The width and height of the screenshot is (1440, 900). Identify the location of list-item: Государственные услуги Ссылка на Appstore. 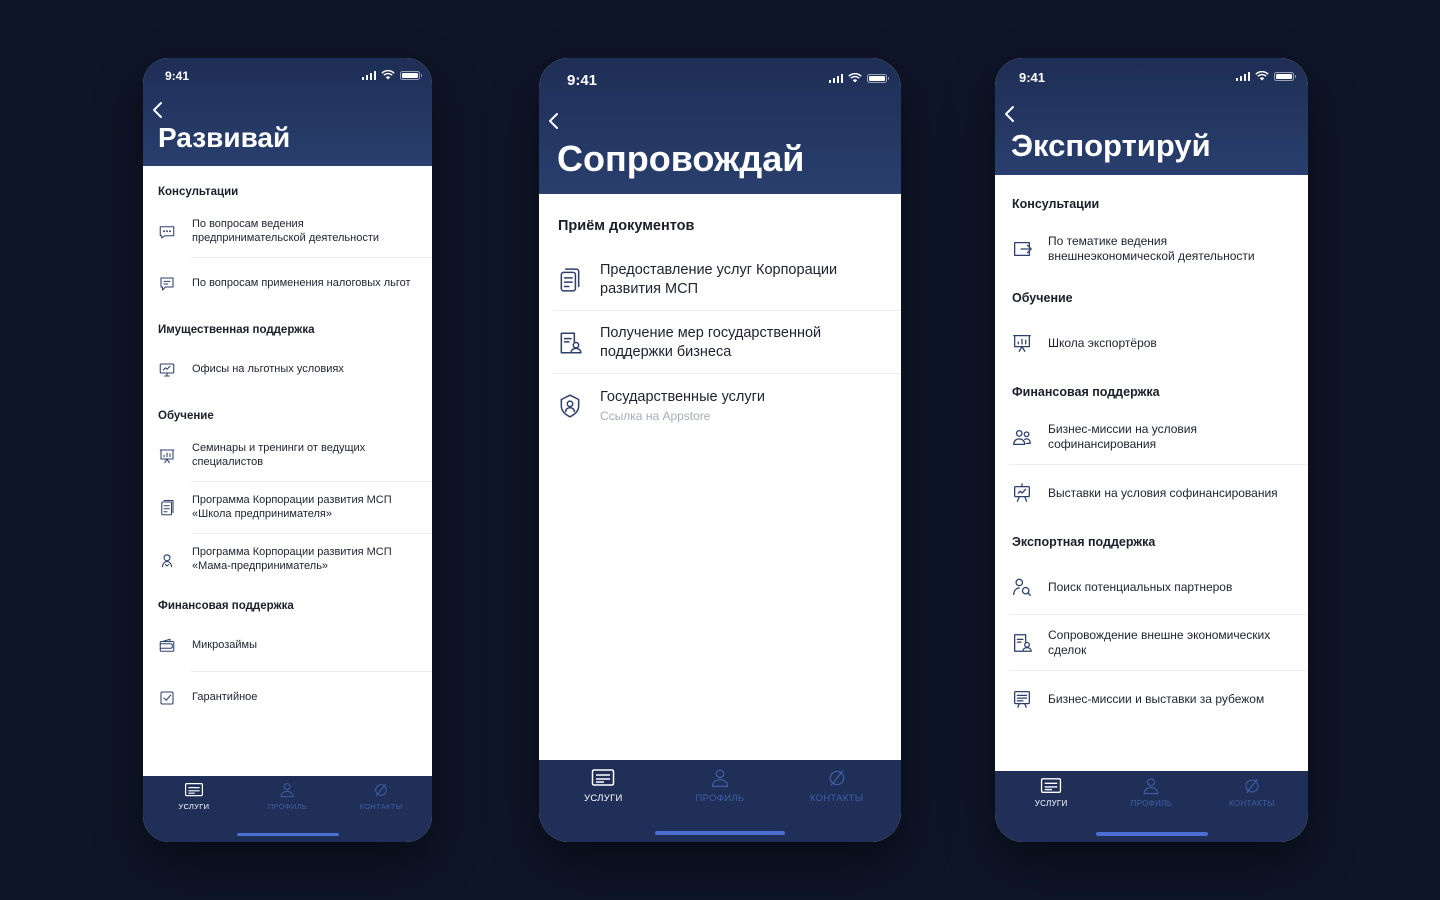
(720, 405).